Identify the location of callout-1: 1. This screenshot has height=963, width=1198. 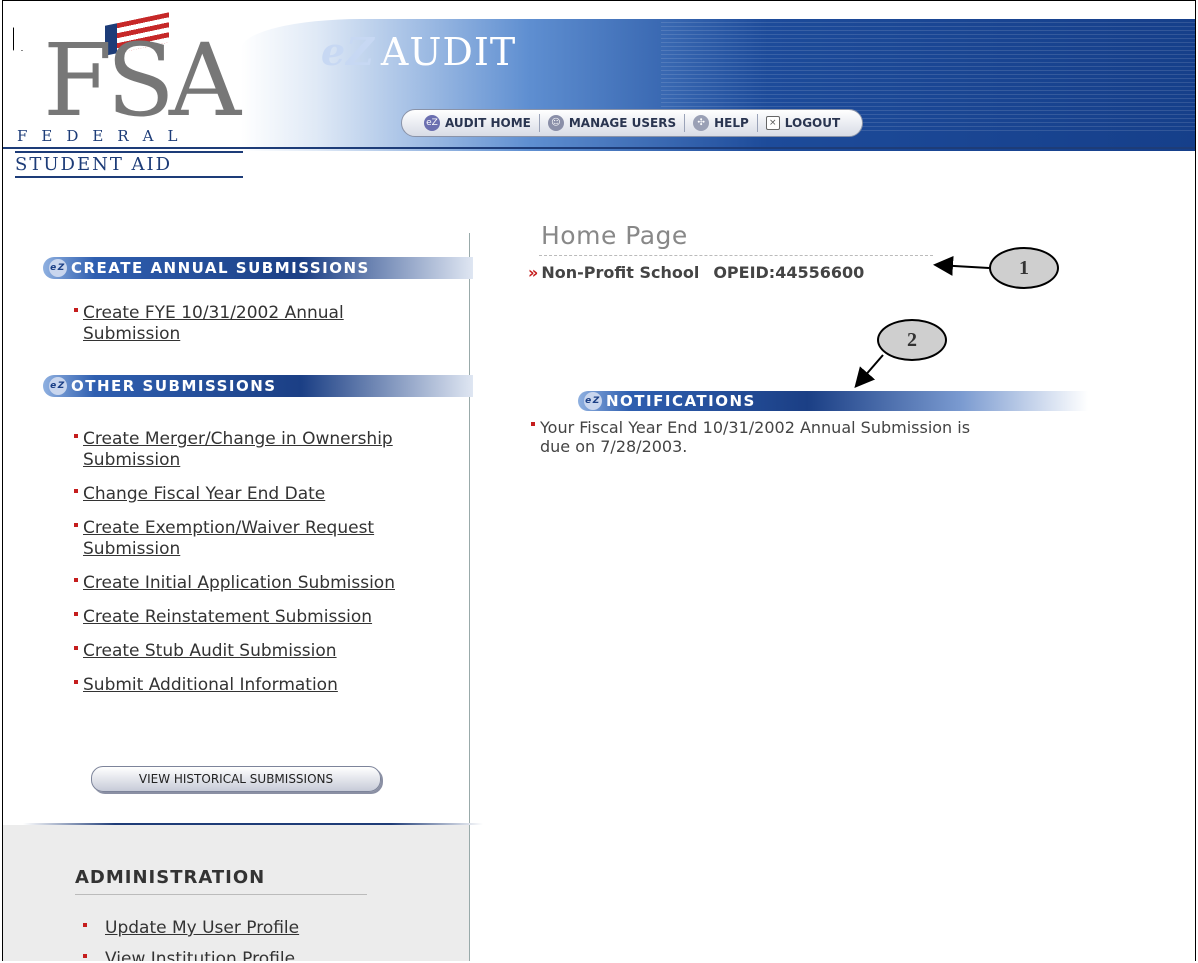
(1024, 268).